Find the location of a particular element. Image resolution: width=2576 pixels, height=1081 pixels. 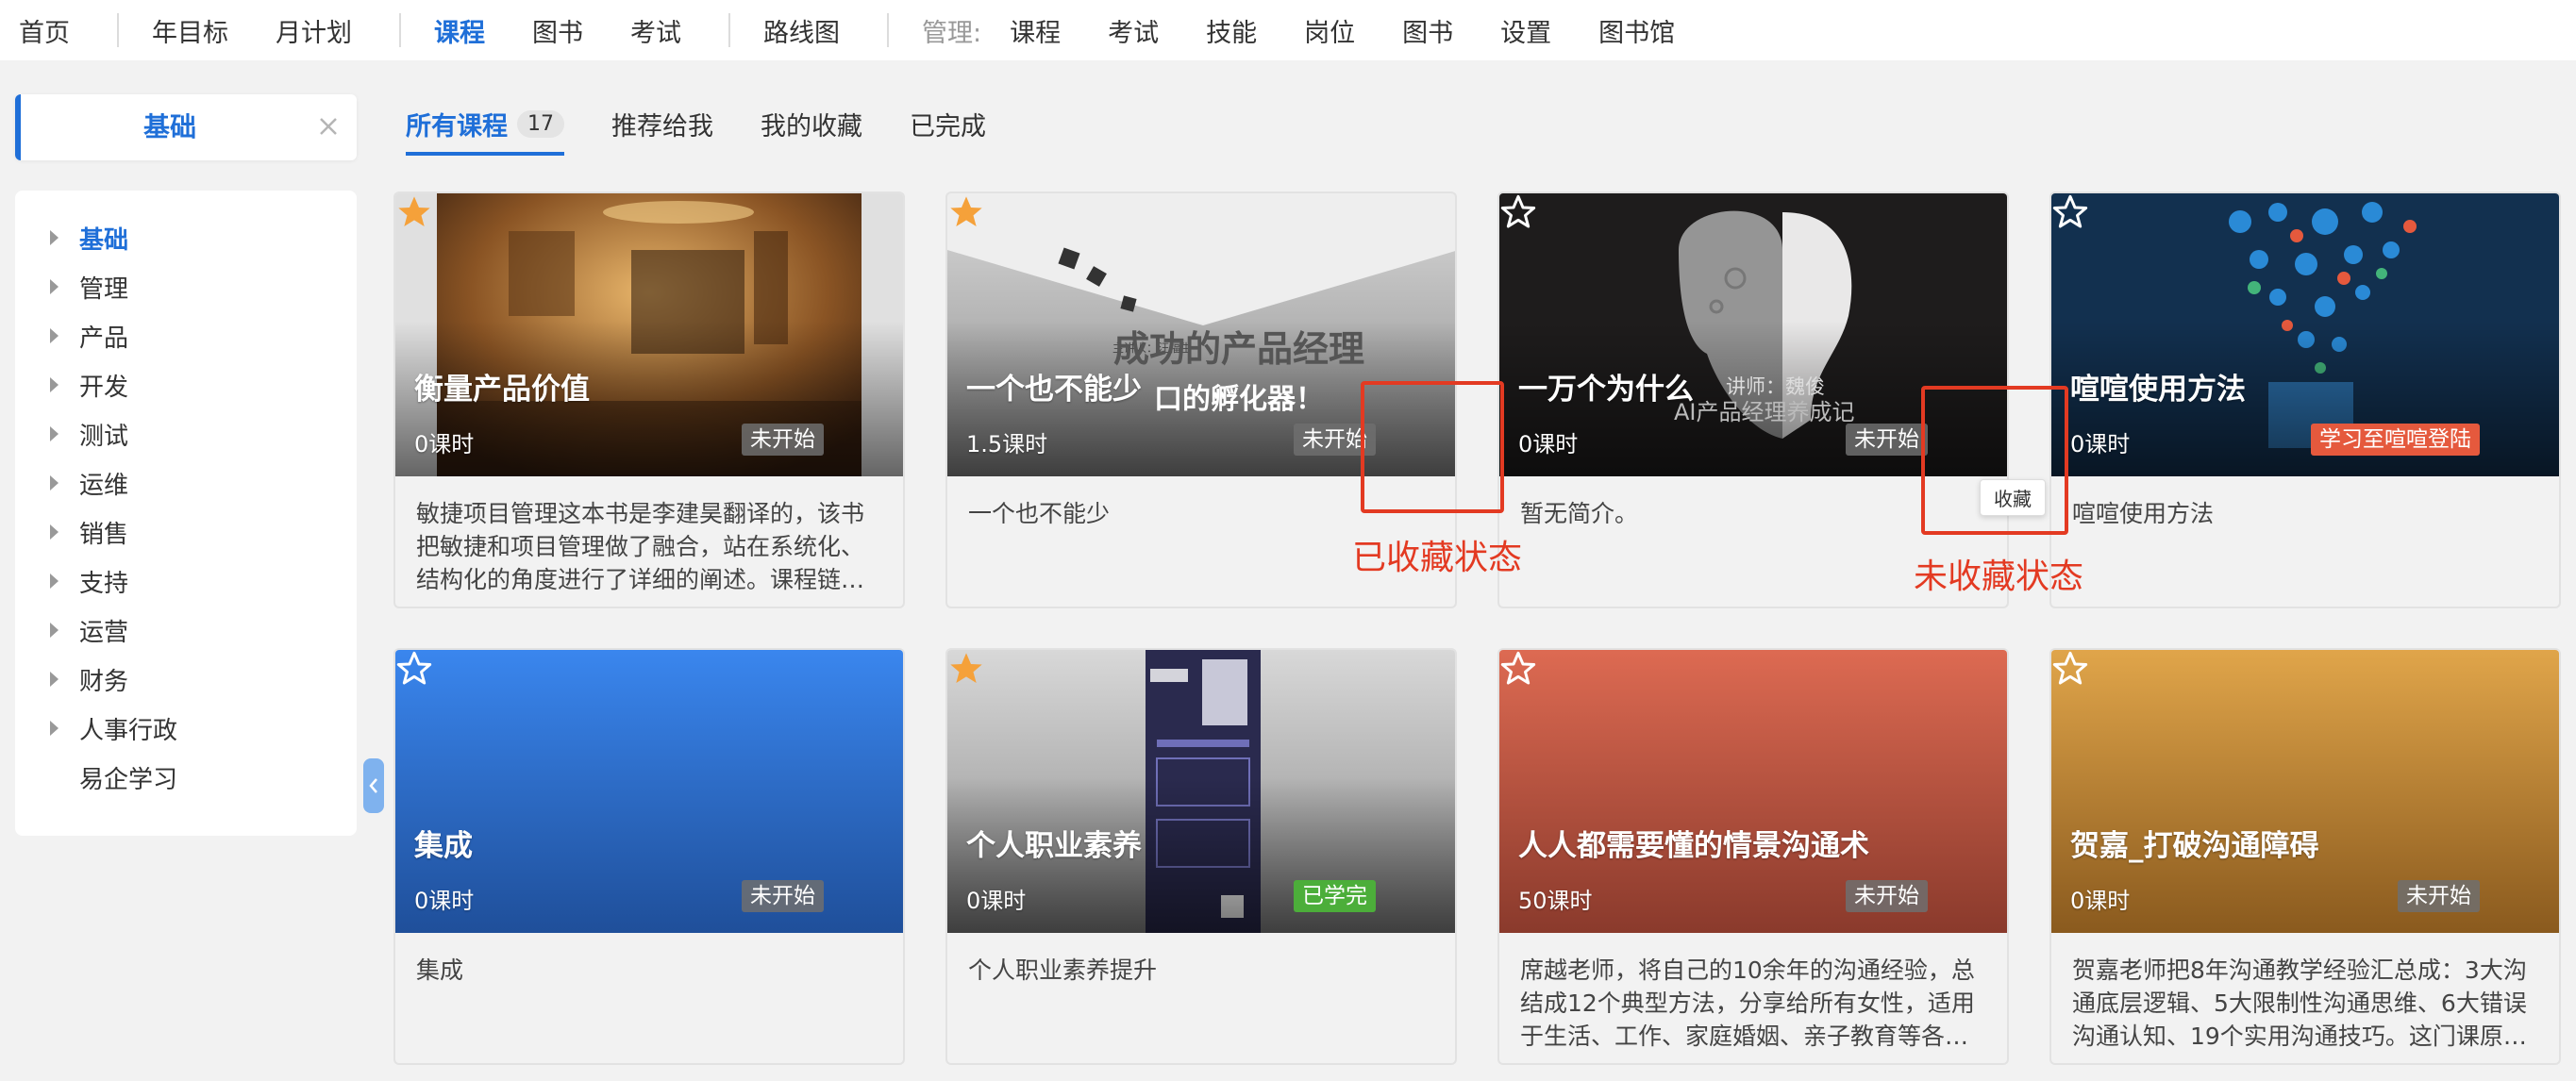

nav-manage-skills: 技能 is located at coordinates (1243, 30).